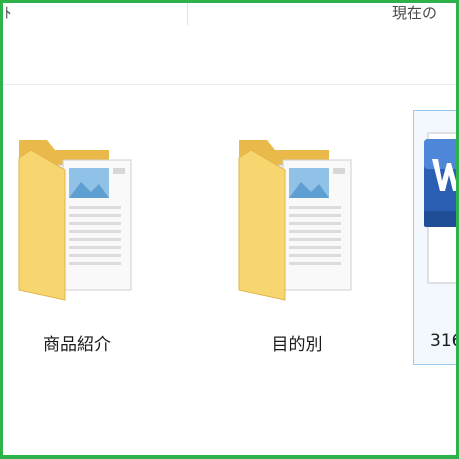 The height and width of the screenshot is (459, 459). Describe the element at coordinates (441, 208) in the screenshot. I see `word-document-icon` at that location.